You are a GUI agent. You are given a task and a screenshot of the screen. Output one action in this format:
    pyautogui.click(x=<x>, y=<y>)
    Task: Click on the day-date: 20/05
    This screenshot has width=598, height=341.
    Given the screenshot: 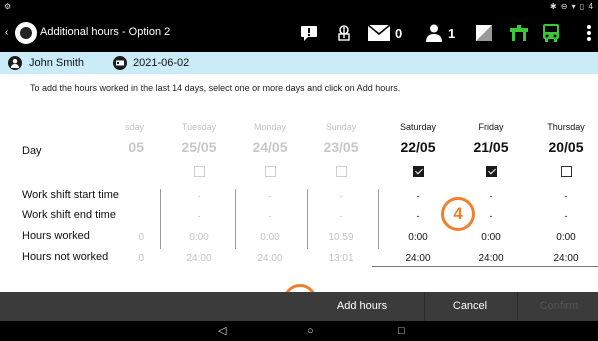 What is the action you would take?
    pyautogui.click(x=566, y=147)
    